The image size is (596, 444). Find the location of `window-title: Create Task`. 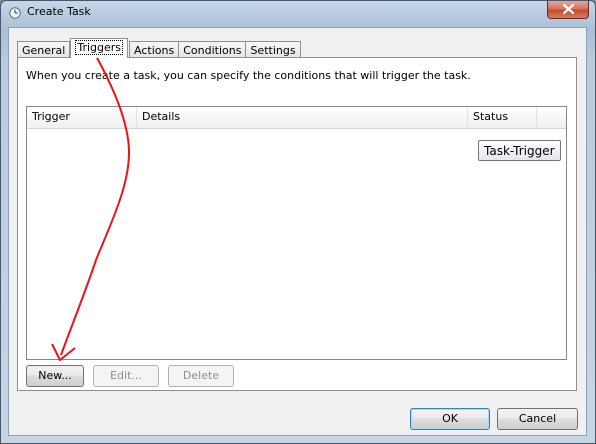

window-title: Create Task is located at coordinates (59, 11).